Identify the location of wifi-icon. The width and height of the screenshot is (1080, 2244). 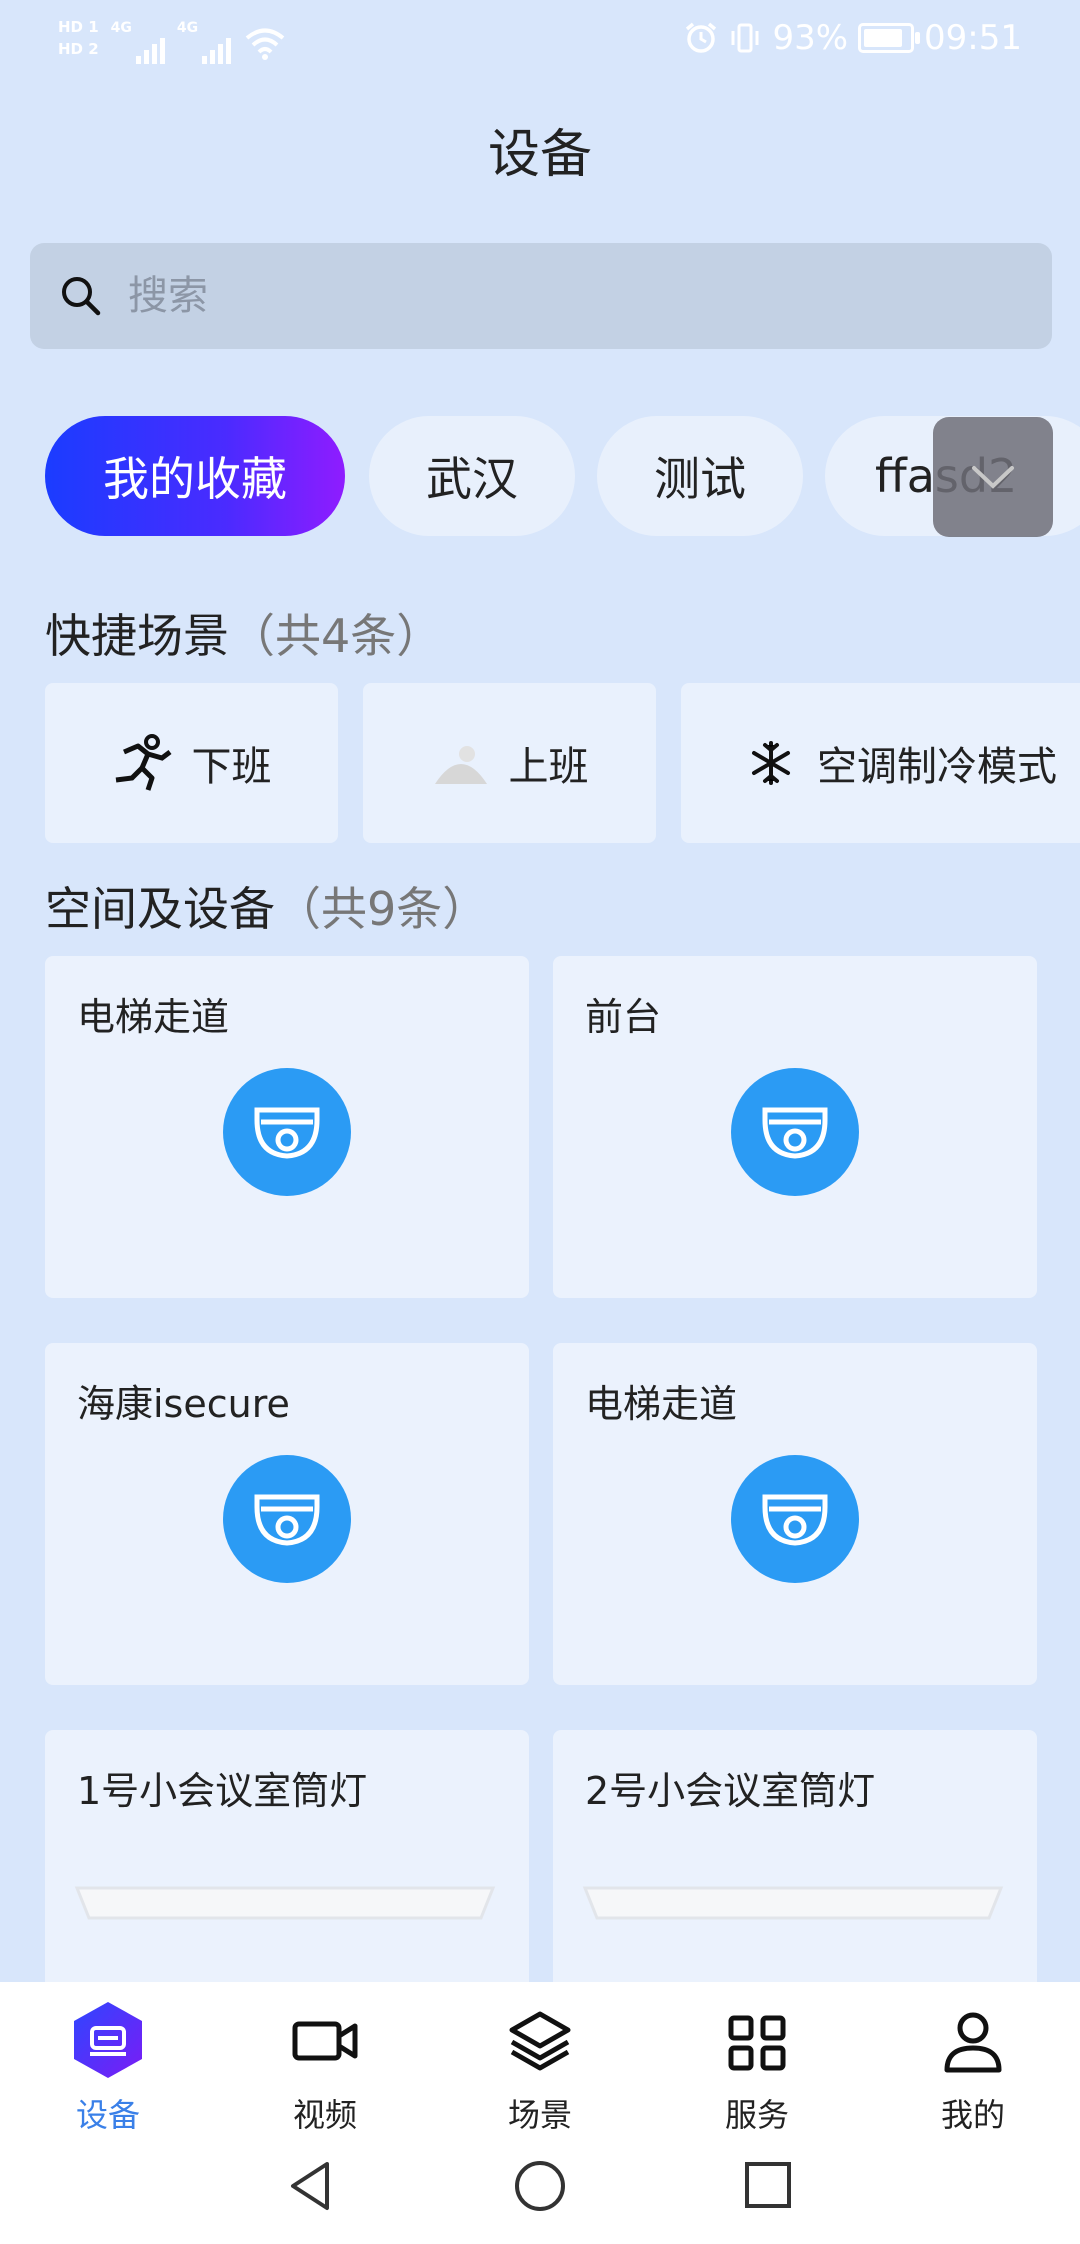
(265, 44).